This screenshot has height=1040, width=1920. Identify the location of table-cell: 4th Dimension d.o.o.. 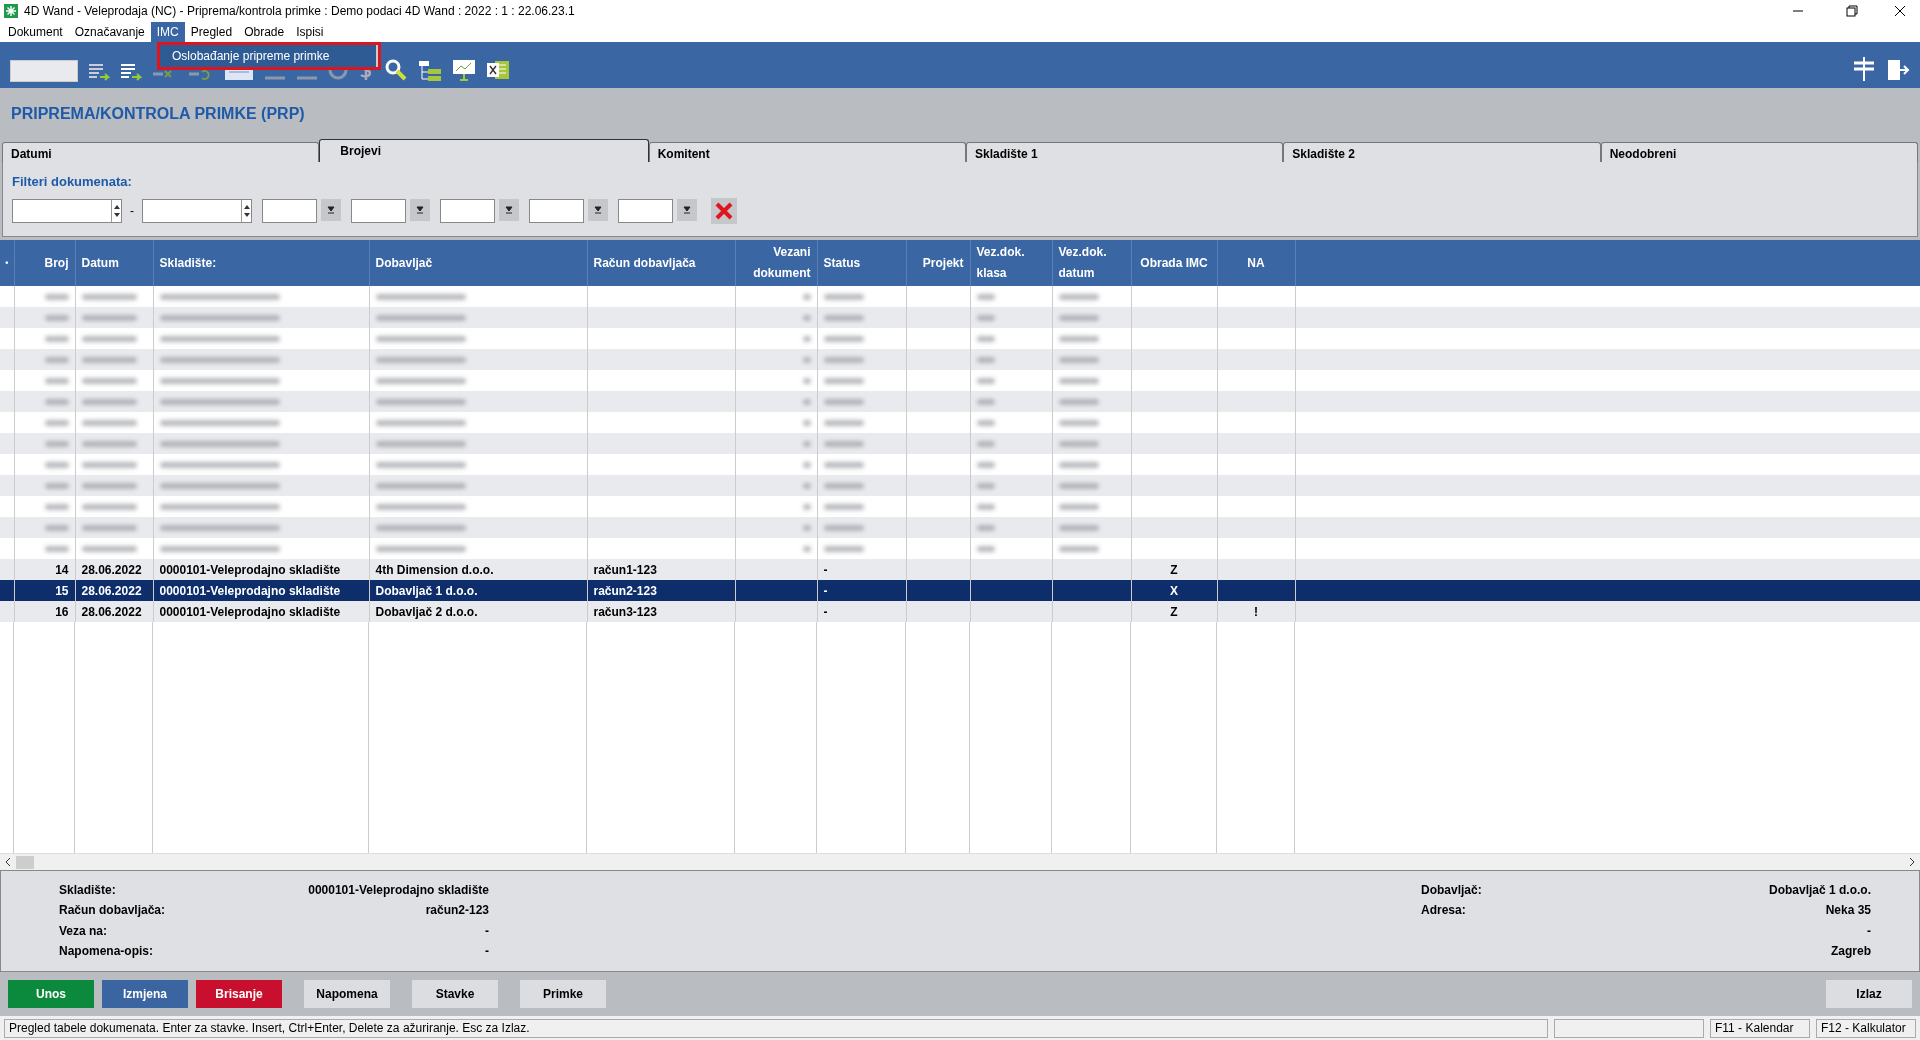
(478, 569).